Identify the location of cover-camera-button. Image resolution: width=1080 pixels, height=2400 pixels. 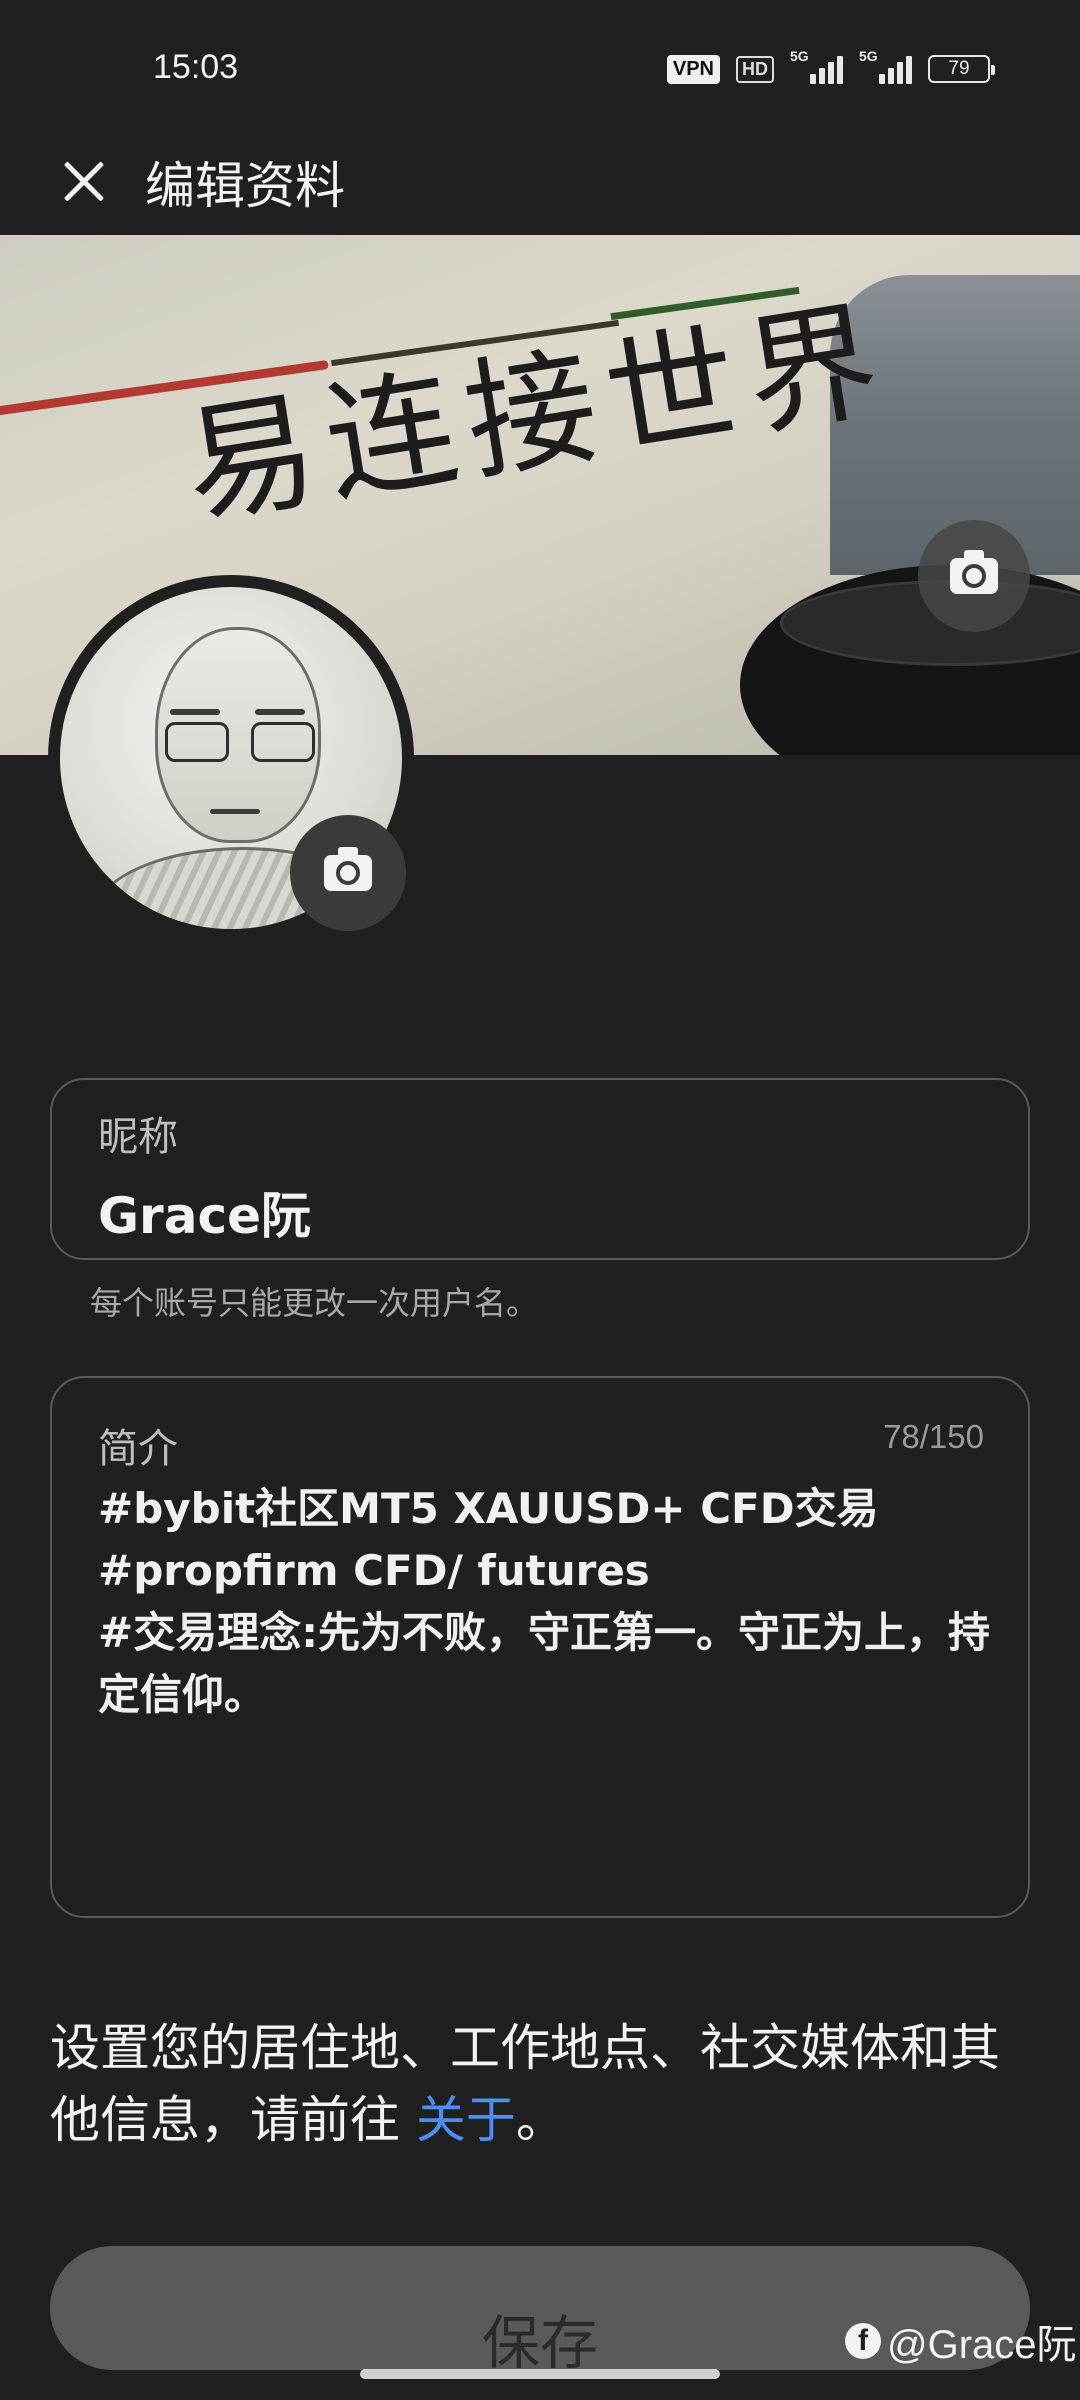
(974, 576).